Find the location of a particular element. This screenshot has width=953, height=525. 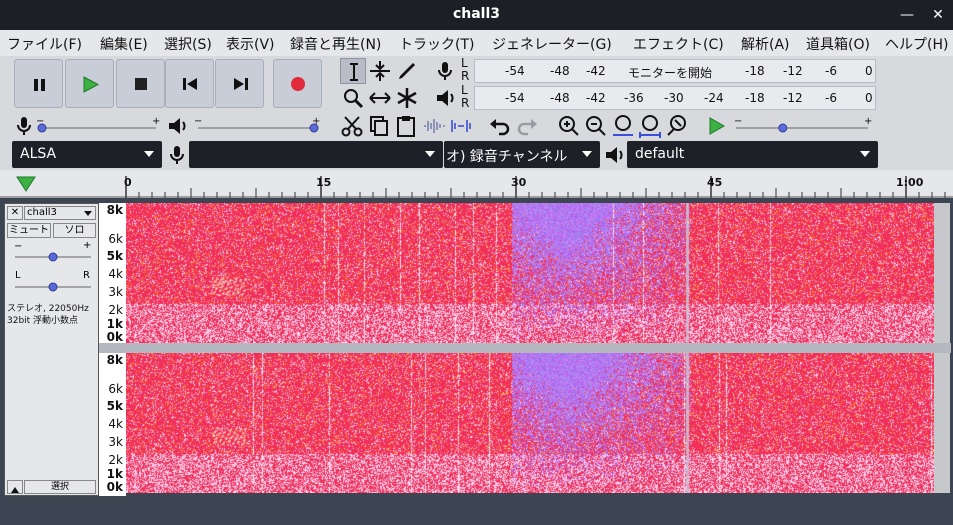

zoom-toggle-icon is located at coordinates (676, 125).